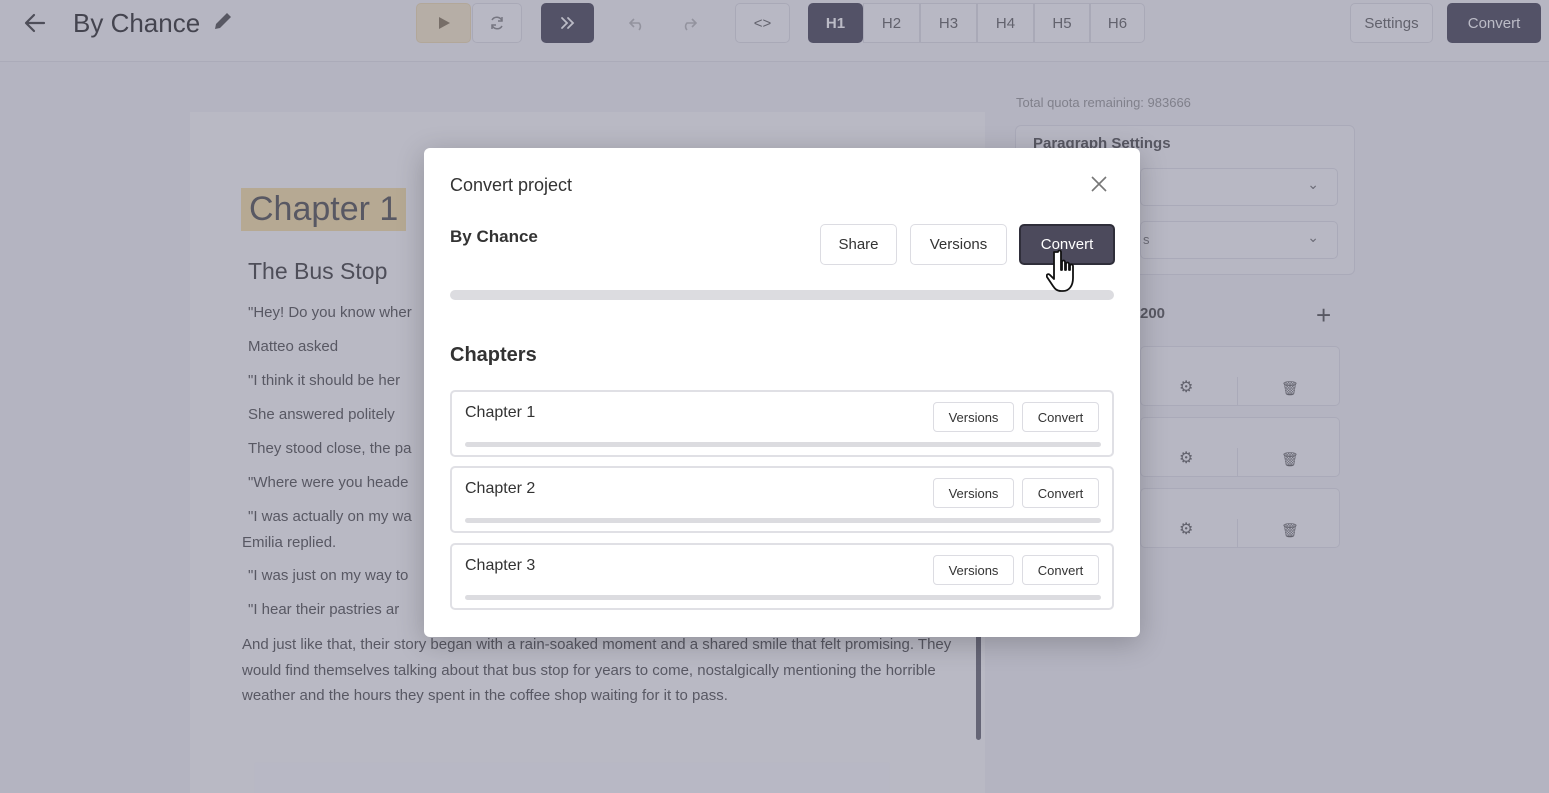  Describe the element at coordinates (782, 499) in the screenshot. I see `chapter-card: Chapter 2 Versions Convert` at that location.